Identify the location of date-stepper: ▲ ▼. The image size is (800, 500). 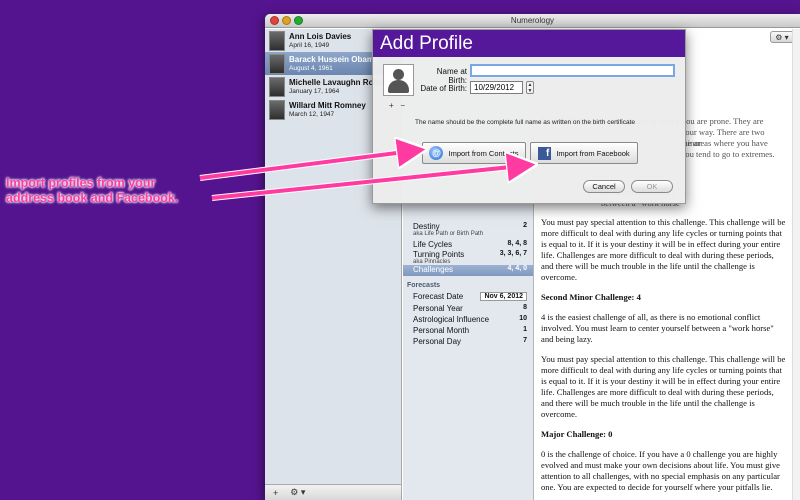
(530, 87).